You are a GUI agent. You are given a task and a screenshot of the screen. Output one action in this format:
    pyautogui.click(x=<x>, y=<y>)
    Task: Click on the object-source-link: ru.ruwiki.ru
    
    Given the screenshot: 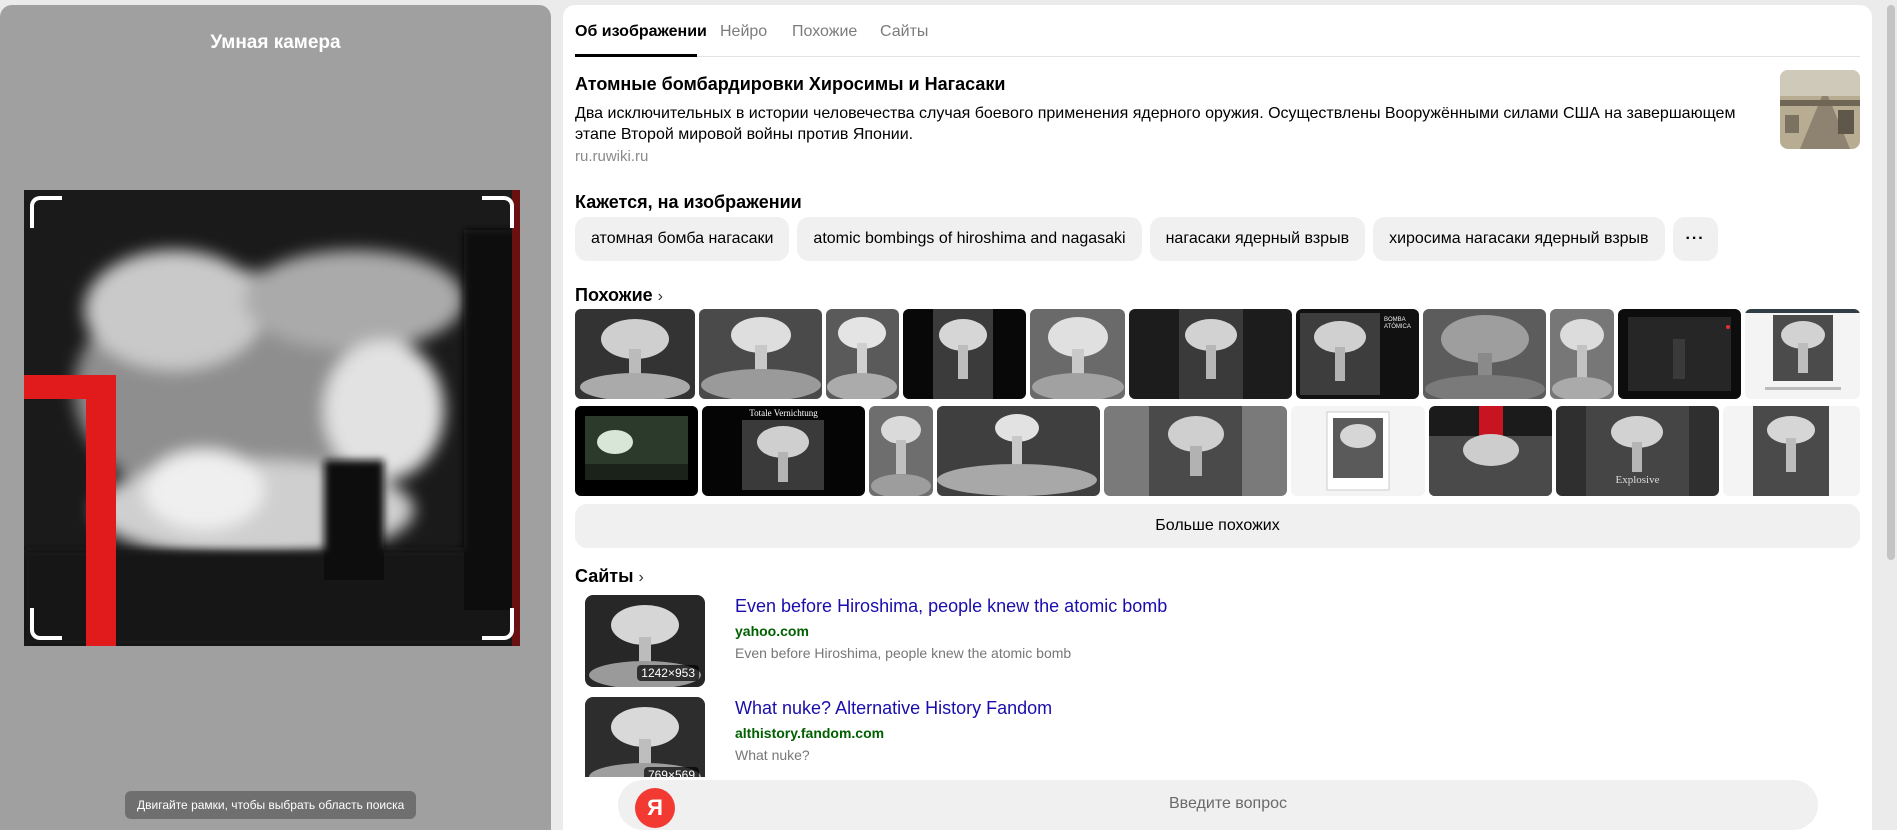 What is the action you would take?
    pyautogui.click(x=611, y=156)
    